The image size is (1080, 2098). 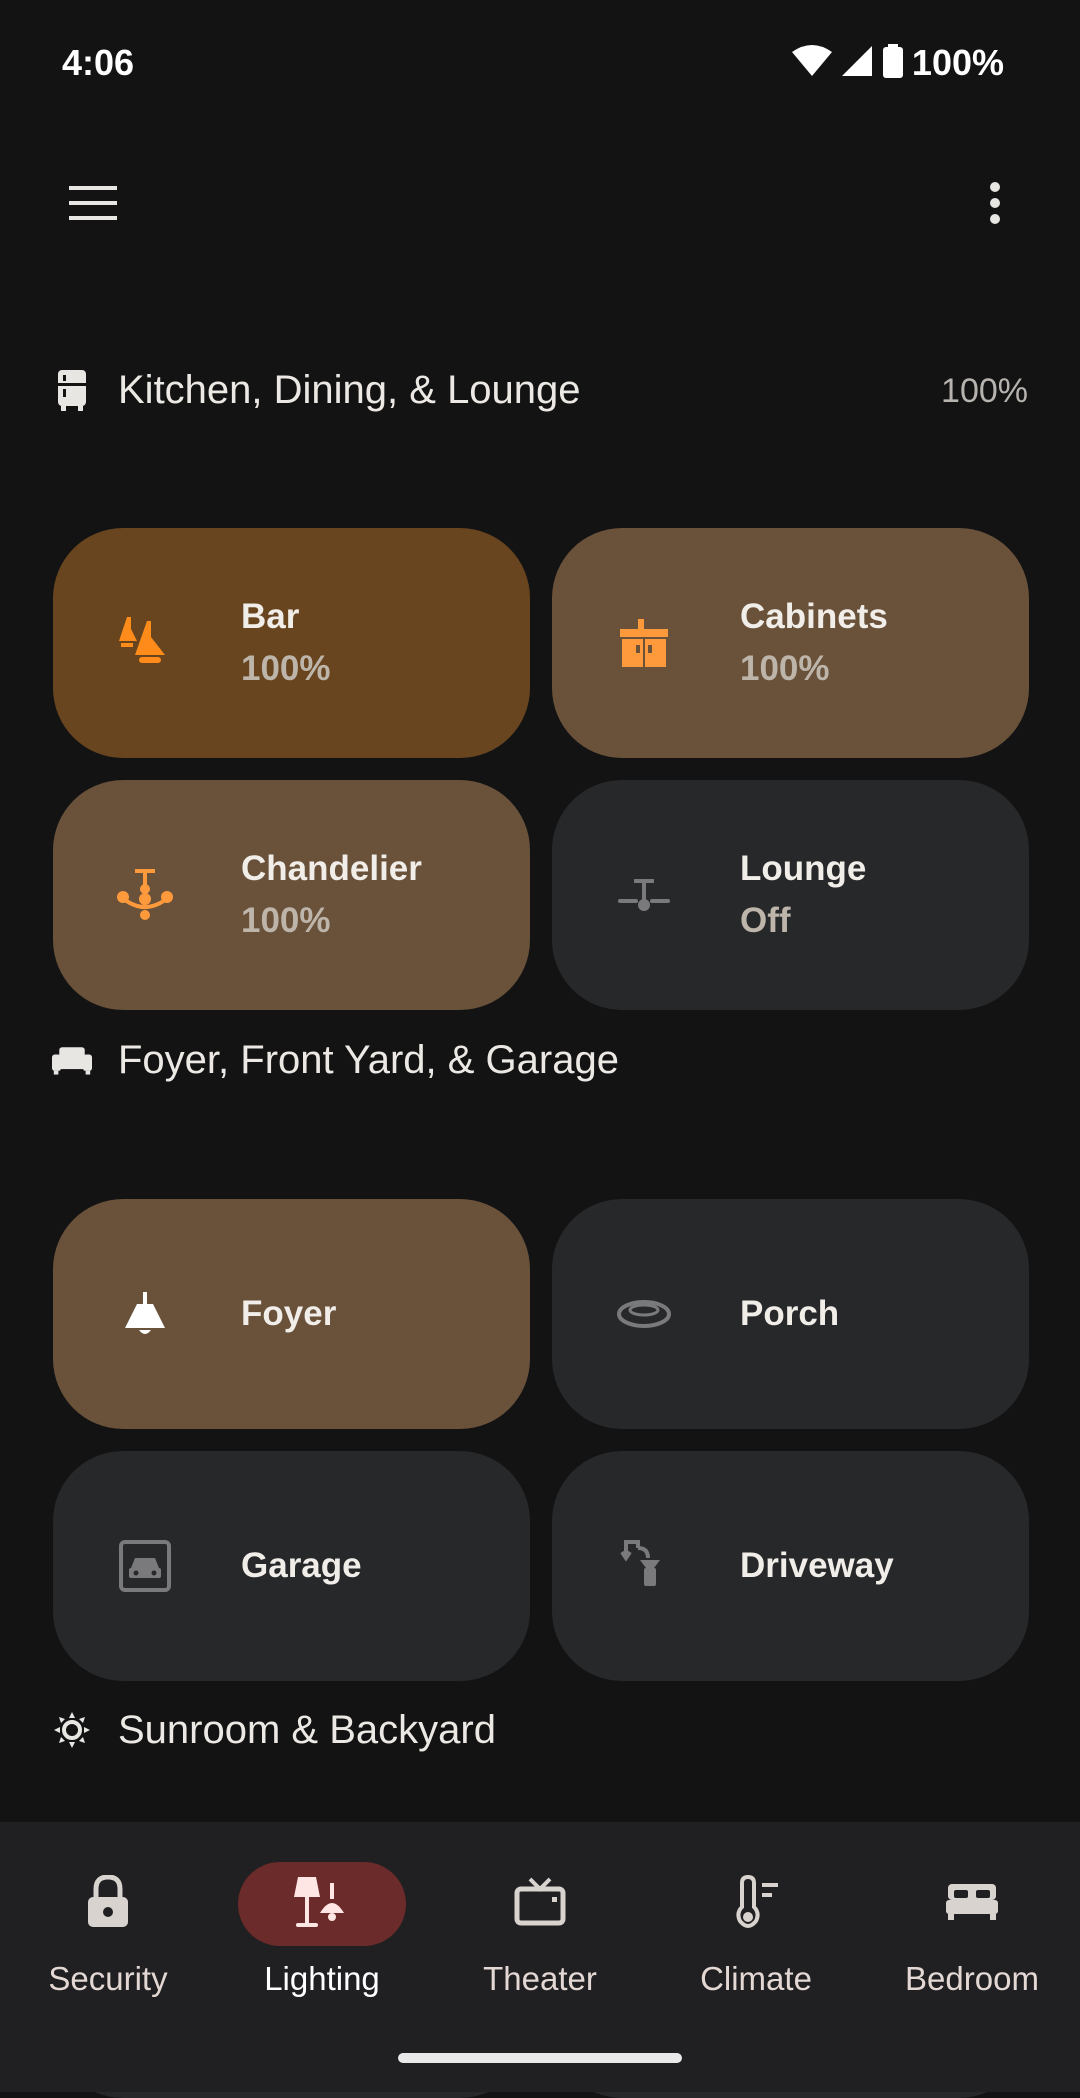 What do you see at coordinates (857, 63) in the screenshot?
I see `cell-signal-icon` at bounding box center [857, 63].